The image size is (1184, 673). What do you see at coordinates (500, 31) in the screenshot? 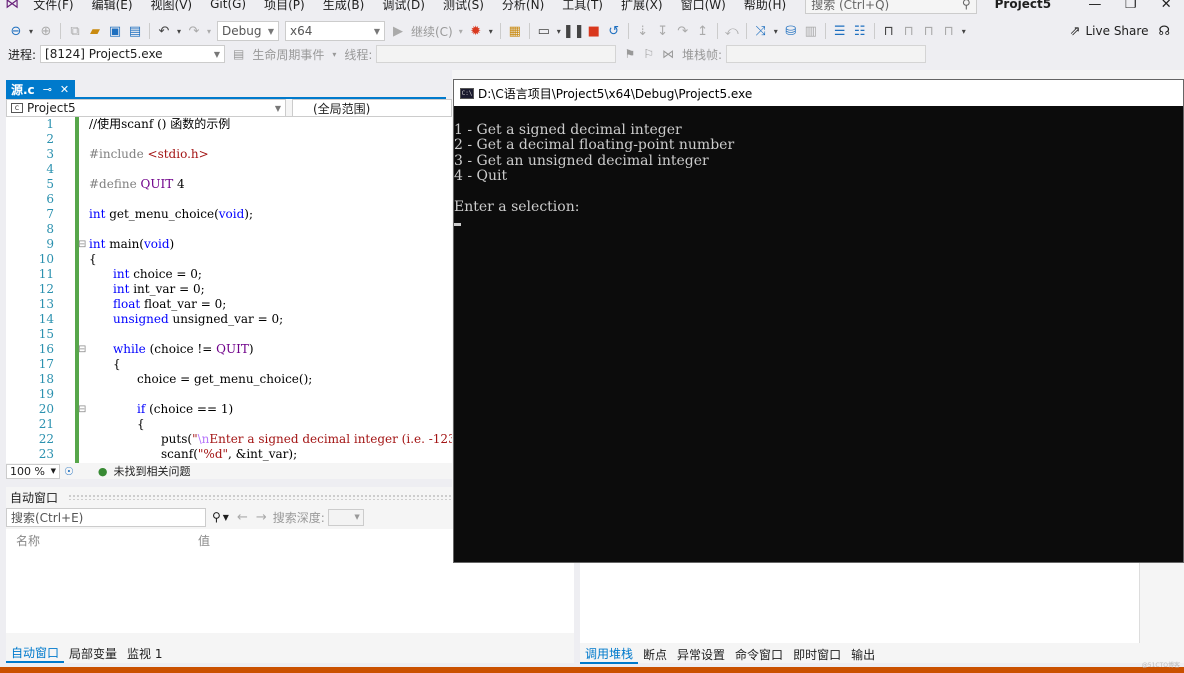
I see `toolbar-separator` at bounding box center [500, 31].